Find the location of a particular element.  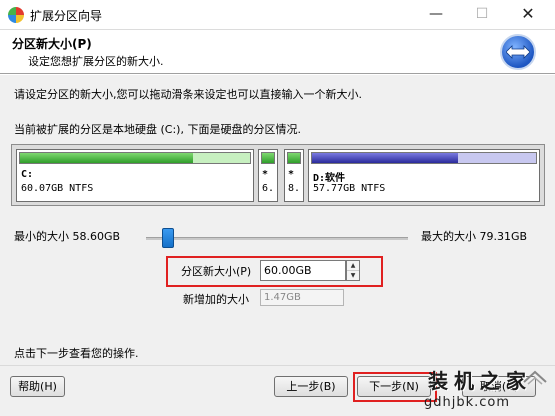

new-size-label: 分区新大小(P) is located at coordinates (216, 271).